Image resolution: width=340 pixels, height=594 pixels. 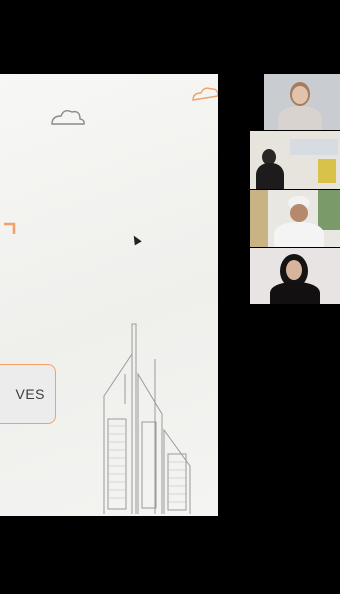 What do you see at coordinates (205, 94) in the screenshot?
I see `cloud-orange-icon` at bounding box center [205, 94].